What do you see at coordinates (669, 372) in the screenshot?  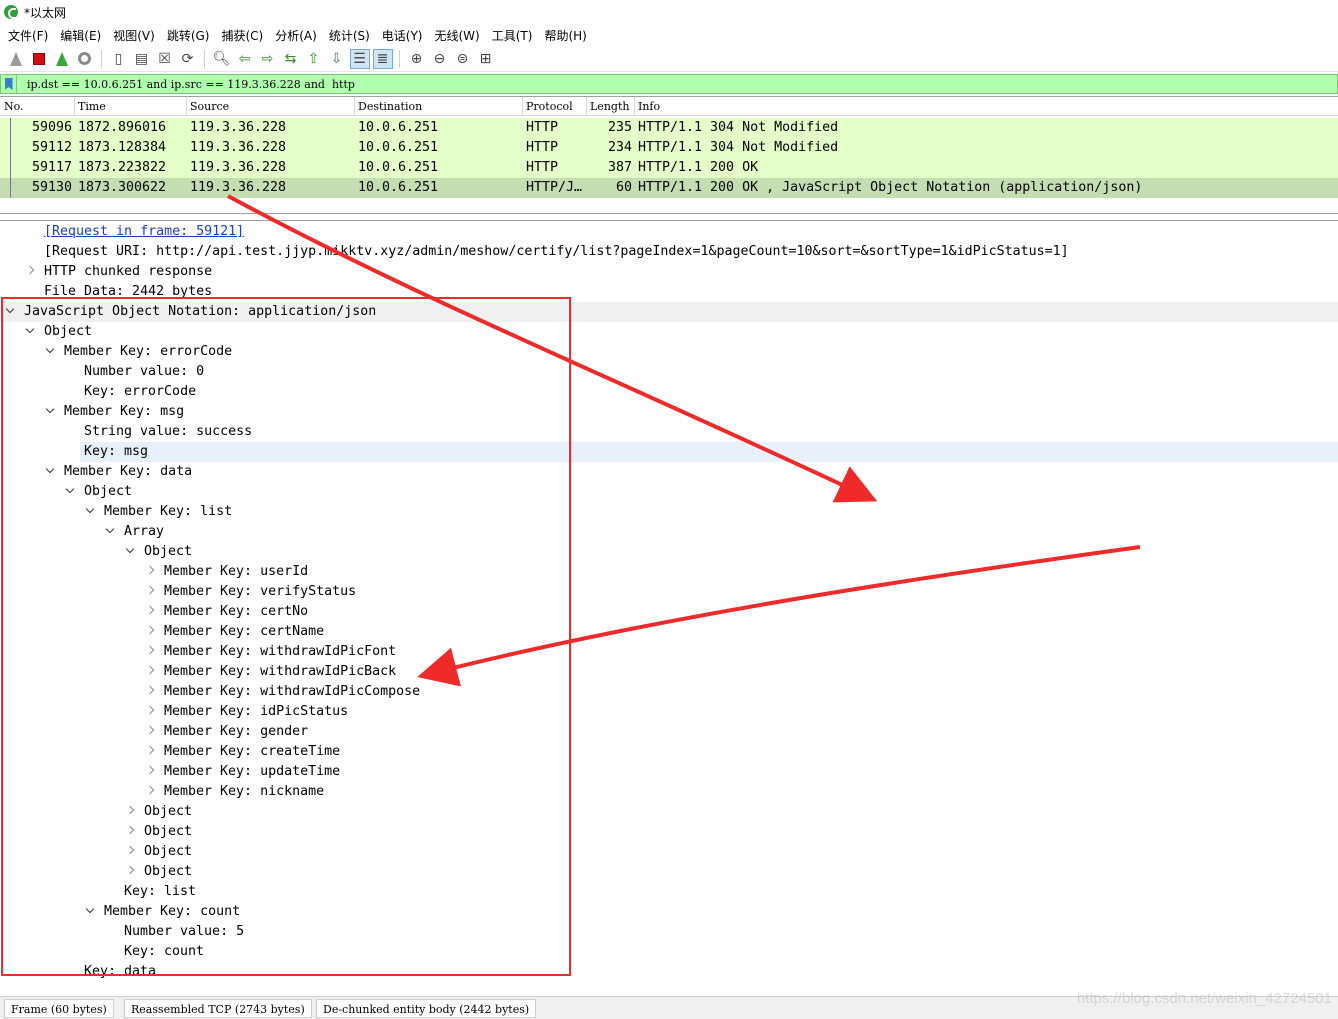 I see `tree-node: Number value: 0` at bounding box center [669, 372].